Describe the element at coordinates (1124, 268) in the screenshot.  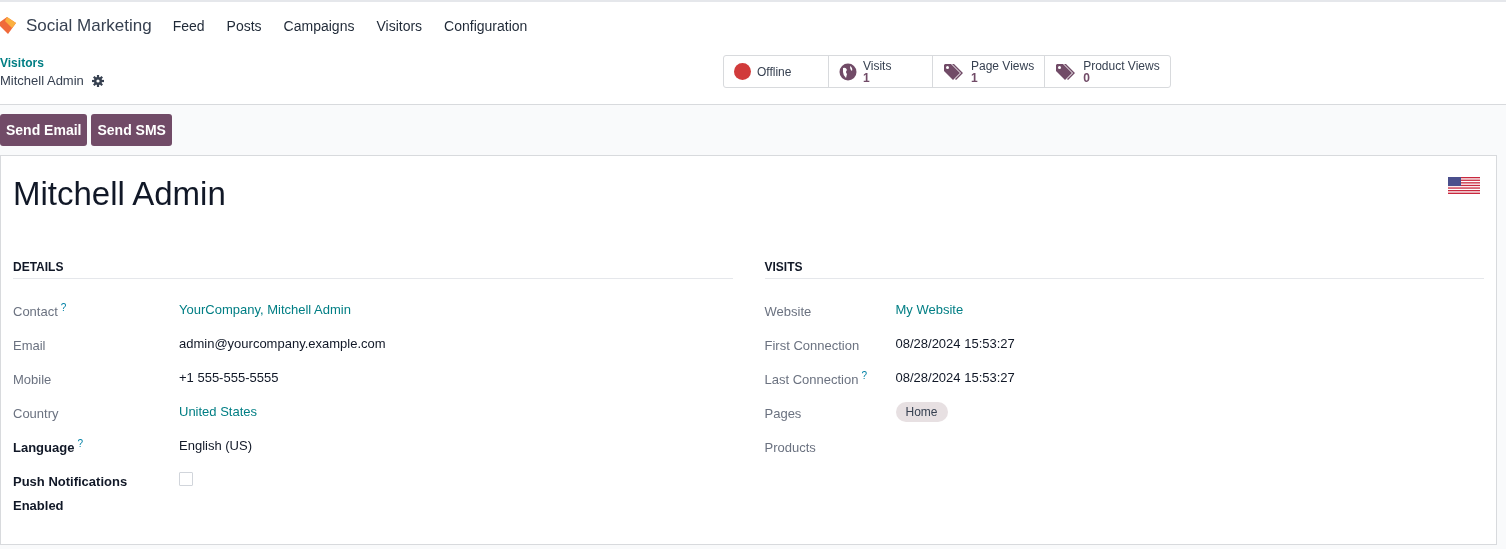
I see `section-heading: VISITS` at that location.